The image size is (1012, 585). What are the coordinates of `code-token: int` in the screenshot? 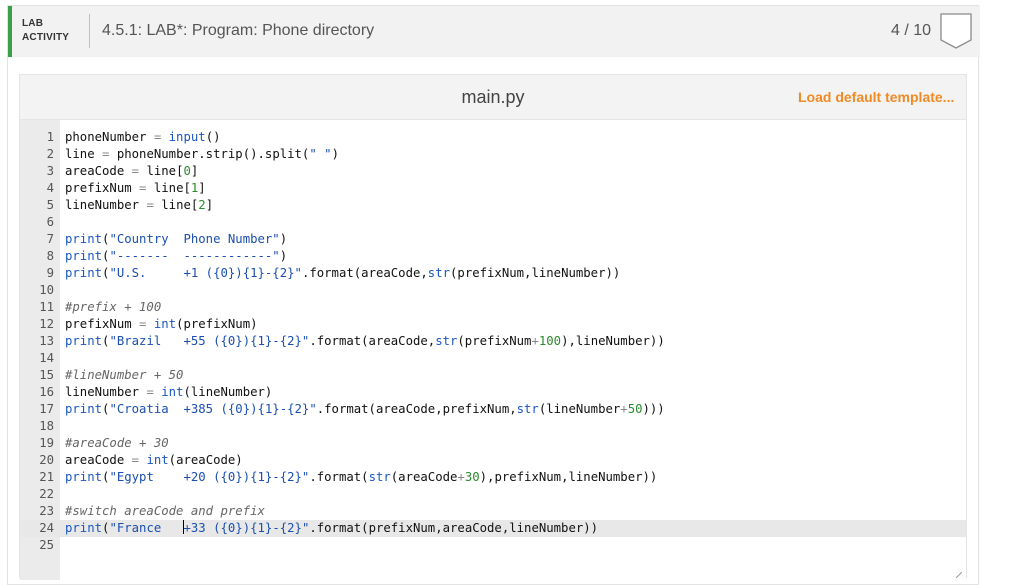 It's located at (172, 392).